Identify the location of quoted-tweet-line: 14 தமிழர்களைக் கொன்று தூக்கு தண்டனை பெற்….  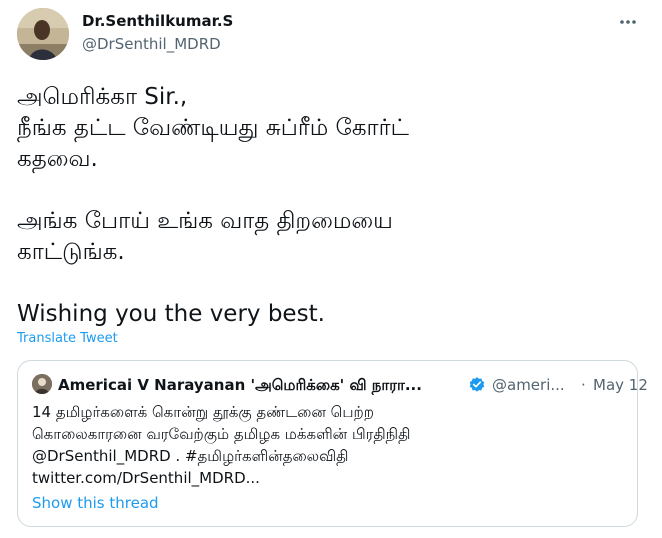
(203, 412).